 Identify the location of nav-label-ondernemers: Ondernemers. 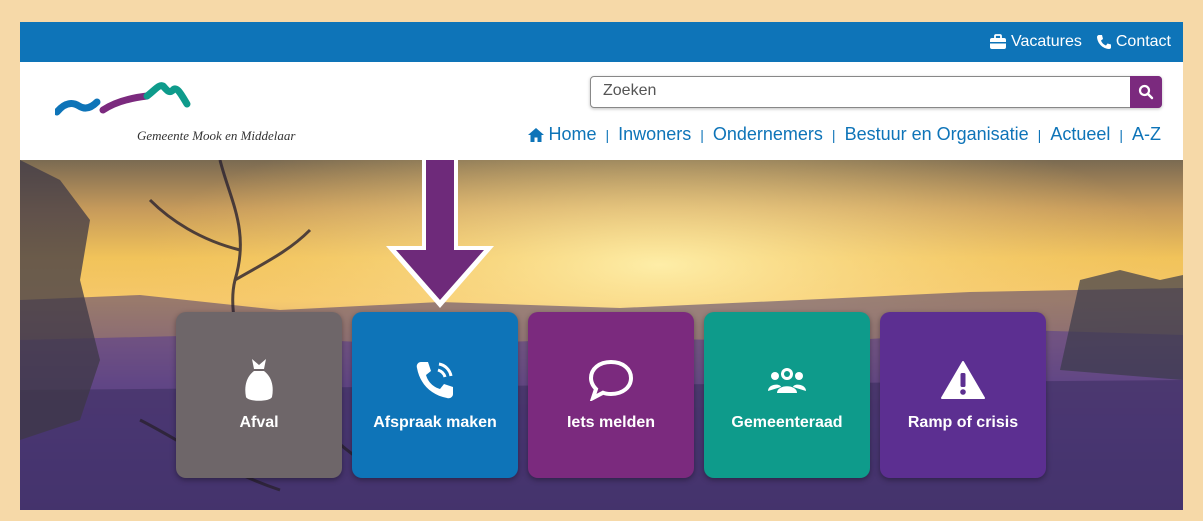
(767, 134).